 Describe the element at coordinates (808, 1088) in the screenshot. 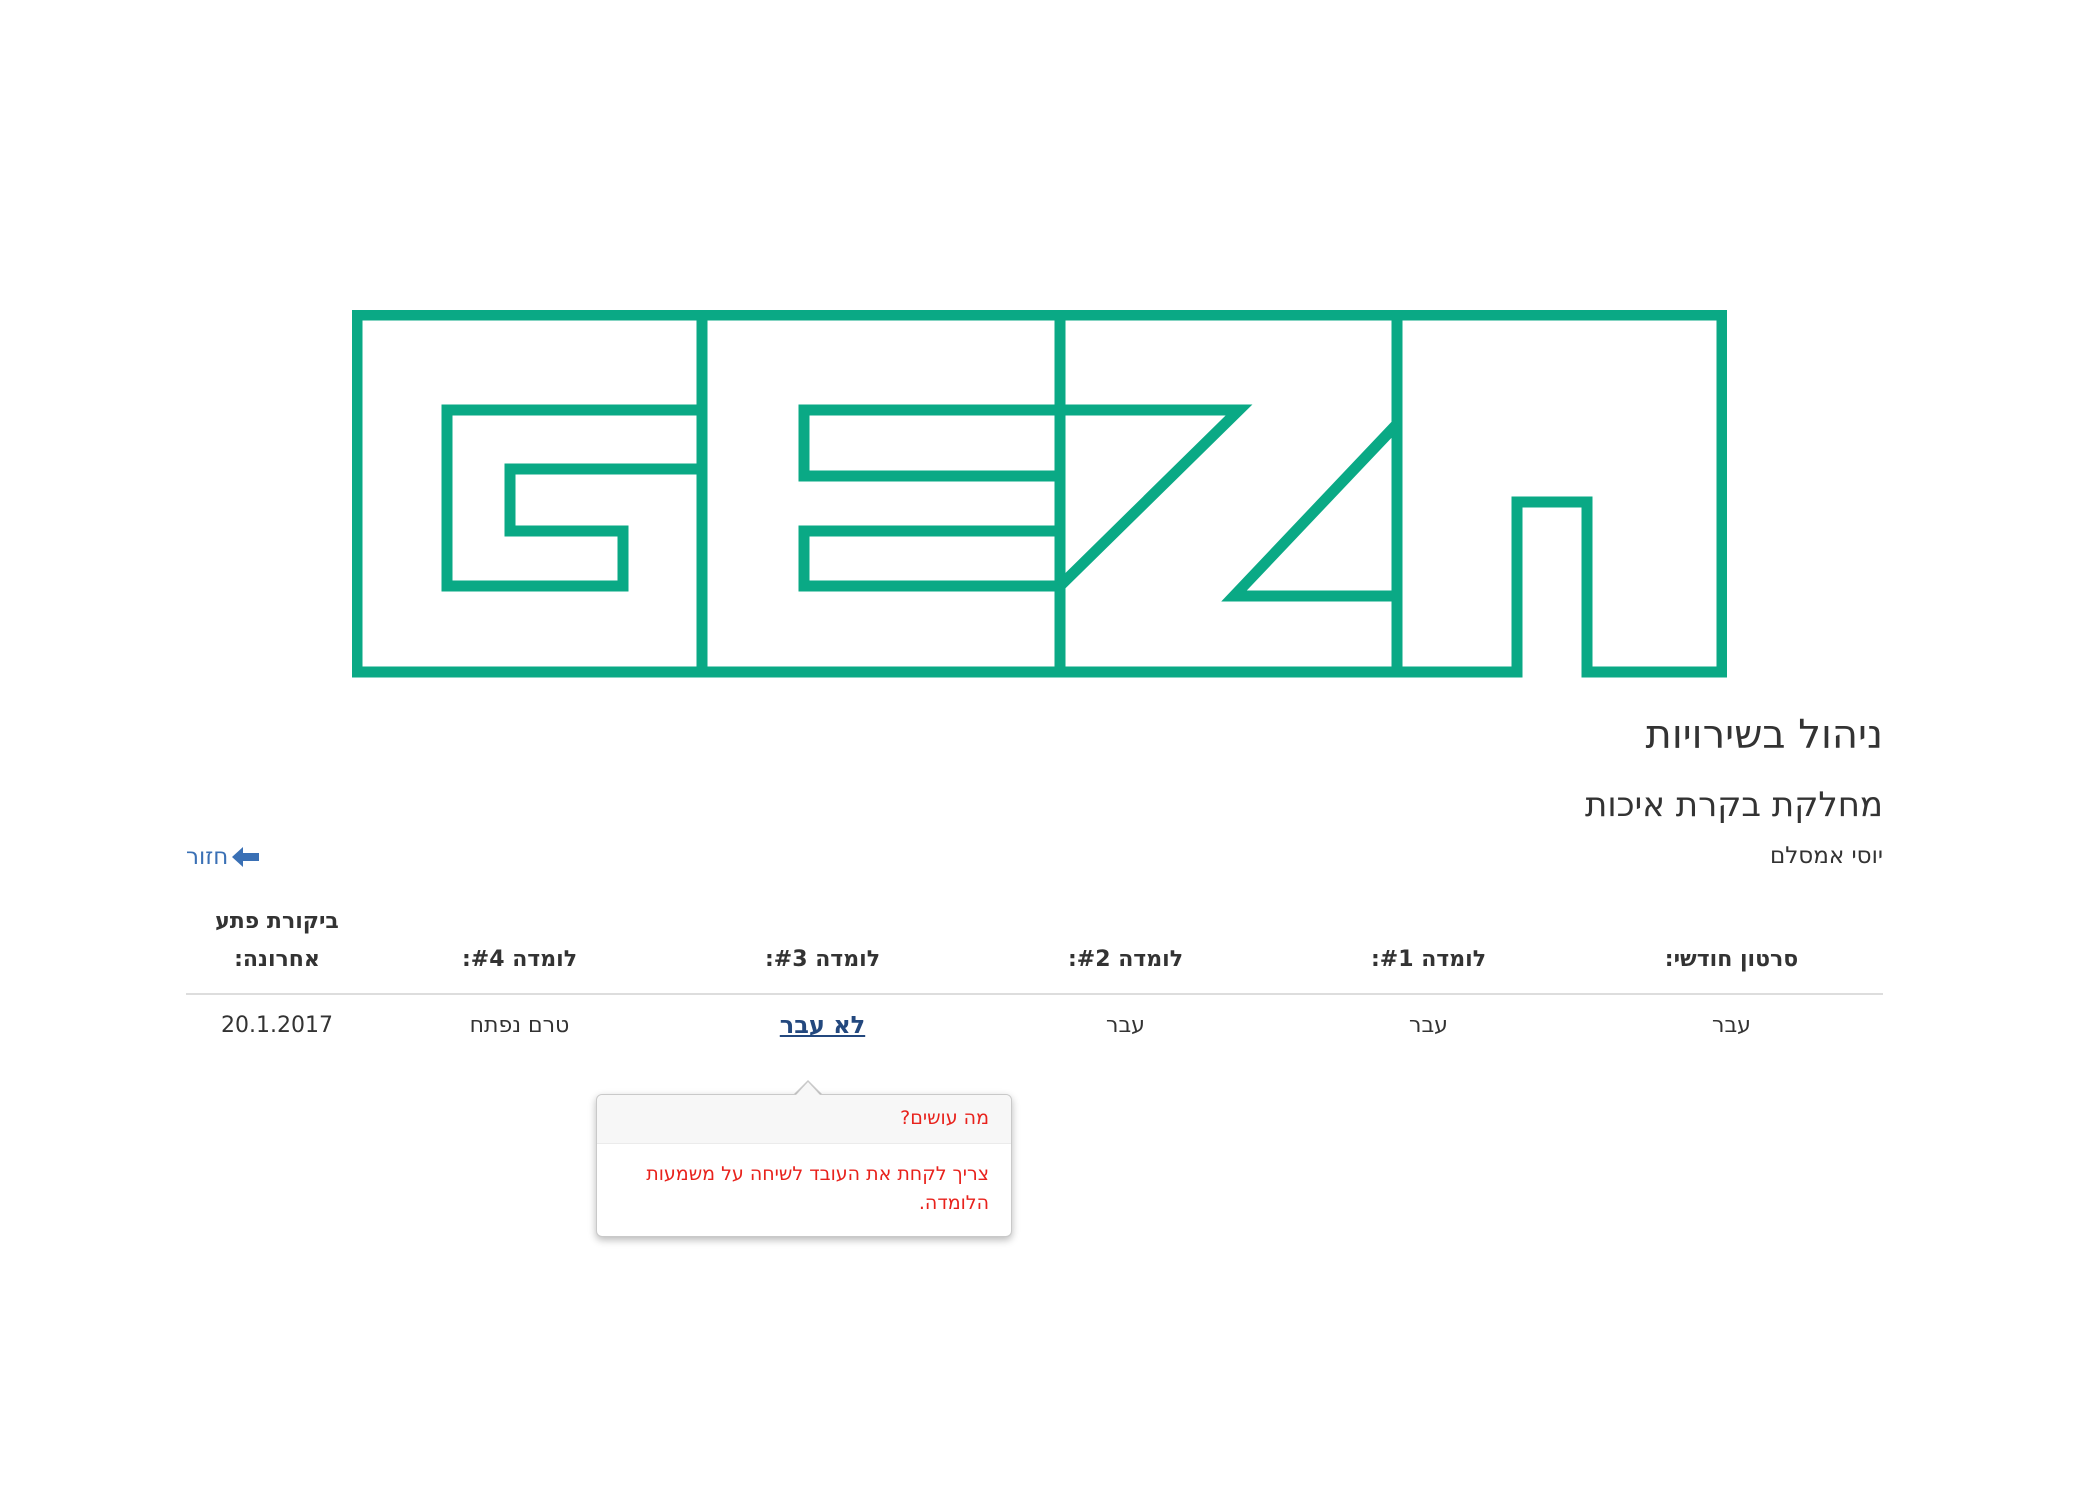

I see `popover-arrow-fill` at that location.